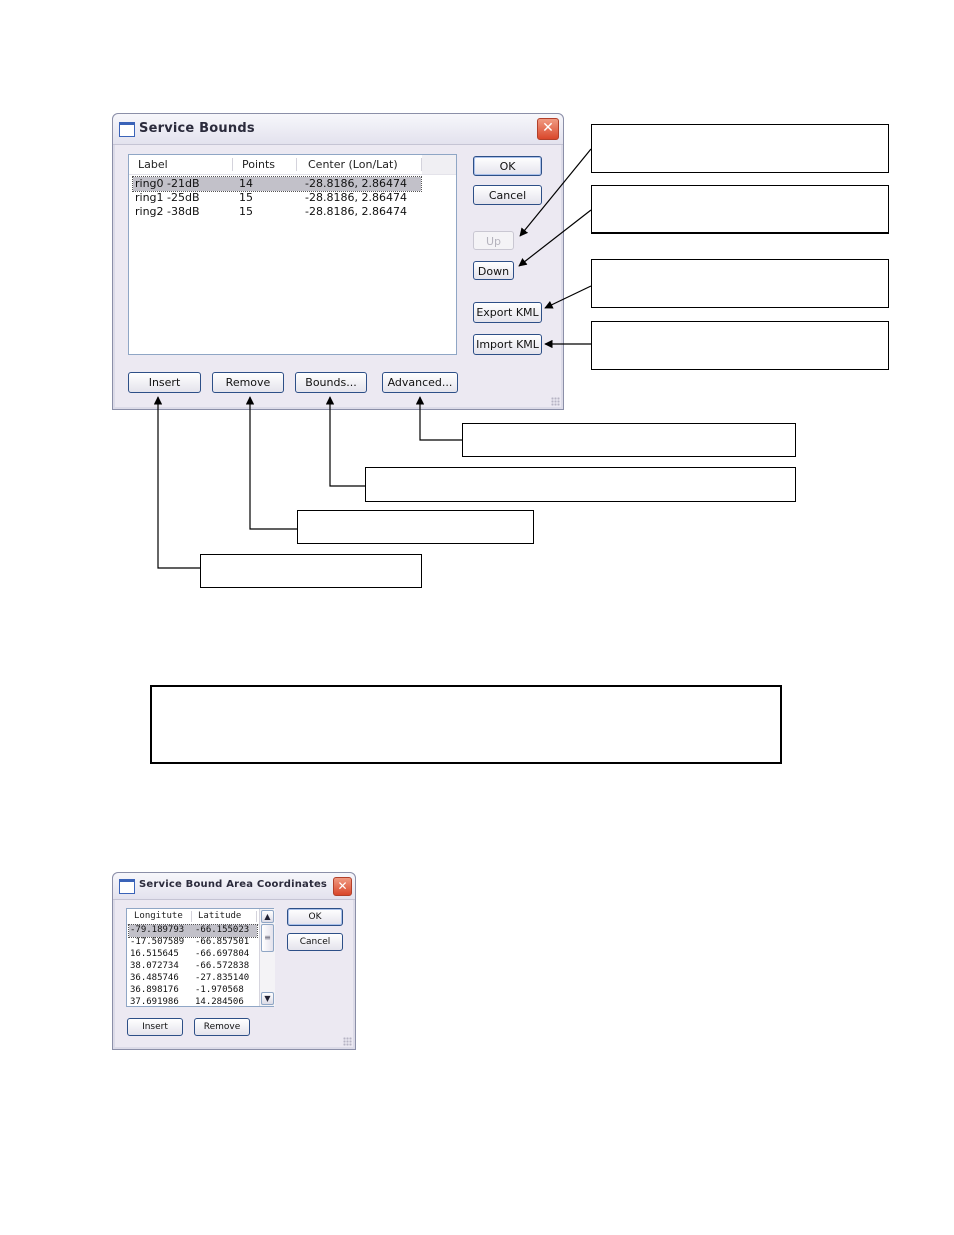 The height and width of the screenshot is (1235, 954). I want to click on list-header: Longitute Latitude, so click(200, 917).